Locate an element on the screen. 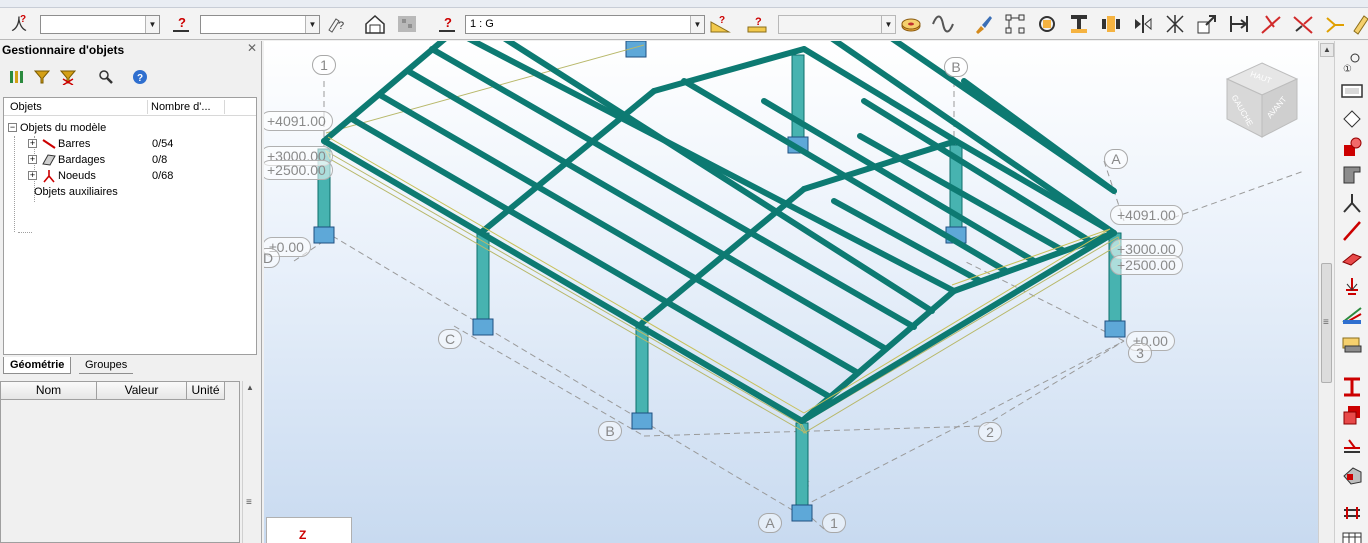 The image size is (1368, 543). properties-scrollbar: ▲ ≡ is located at coordinates (250, 462).